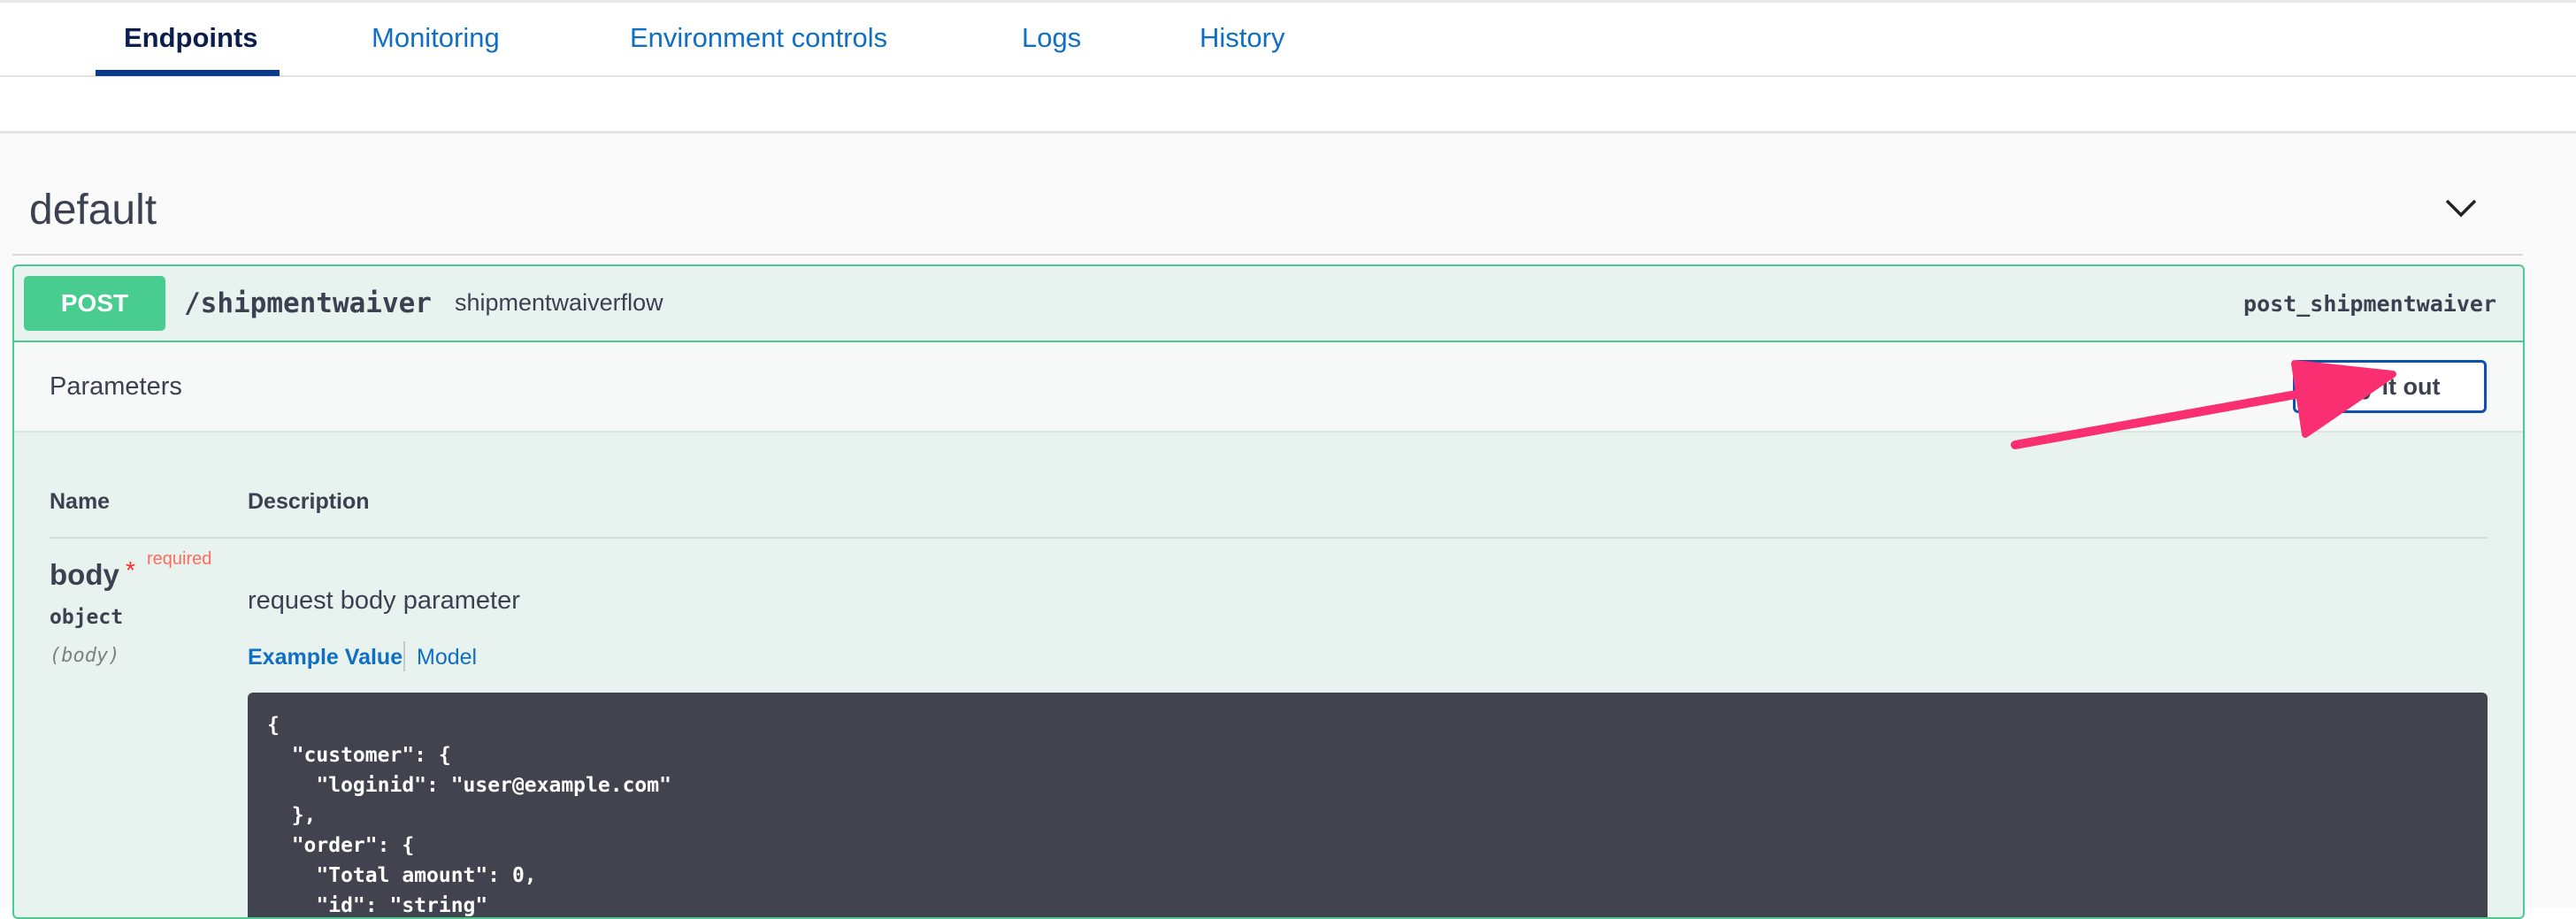  Describe the element at coordinates (758, 38) in the screenshot. I see `tab-environment-controls: Environment controls` at that location.